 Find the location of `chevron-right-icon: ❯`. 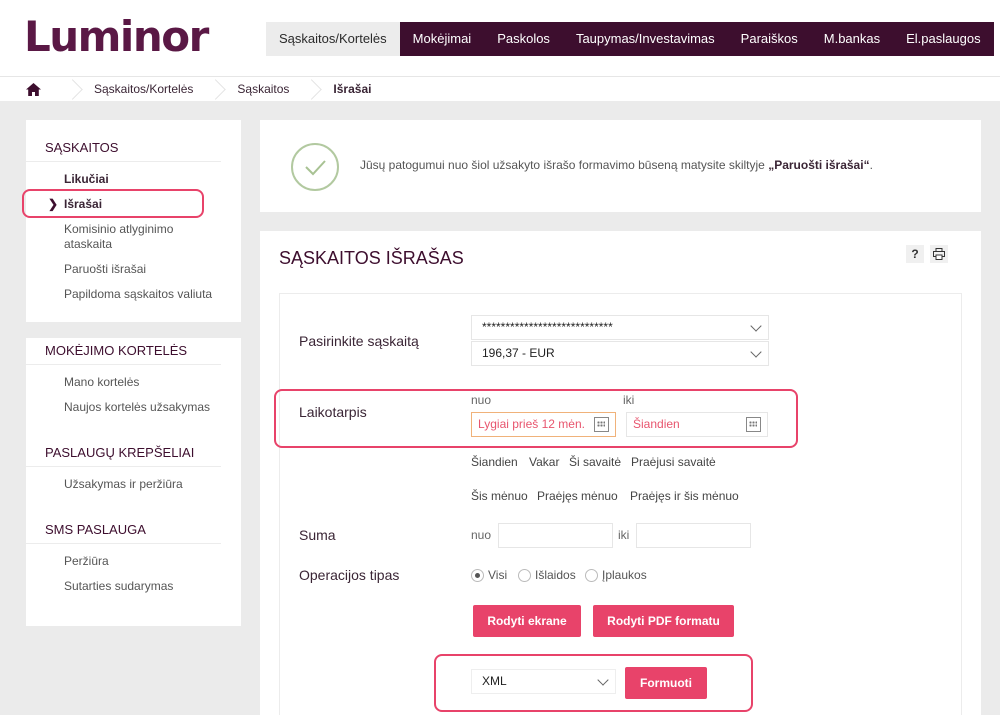

chevron-right-icon: ❯ is located at coordinates (53, 204).